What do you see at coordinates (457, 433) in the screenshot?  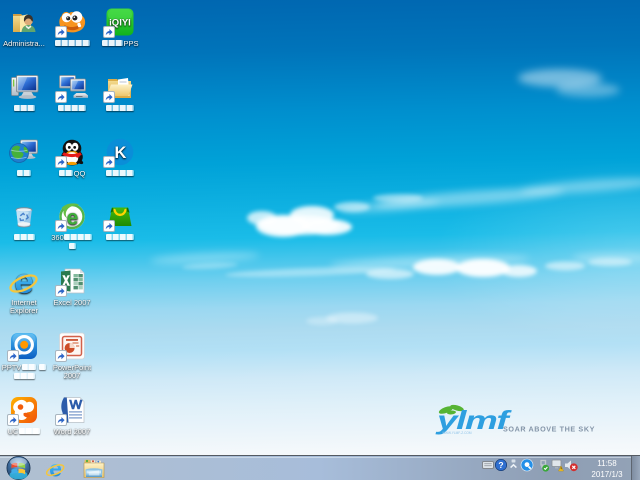 I see `svg-text: WWW.YLMF-Z.COM` at bounding box center [457, 433].